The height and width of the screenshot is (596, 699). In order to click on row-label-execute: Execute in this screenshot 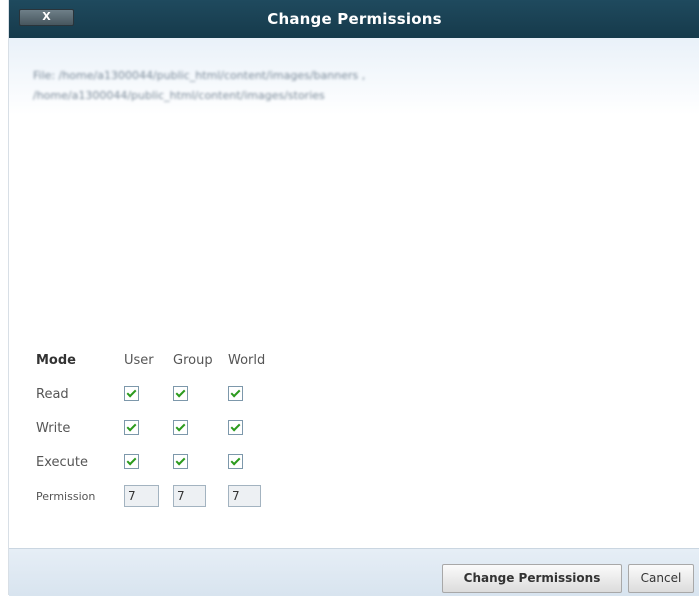, I will do `click(62, 462)`.